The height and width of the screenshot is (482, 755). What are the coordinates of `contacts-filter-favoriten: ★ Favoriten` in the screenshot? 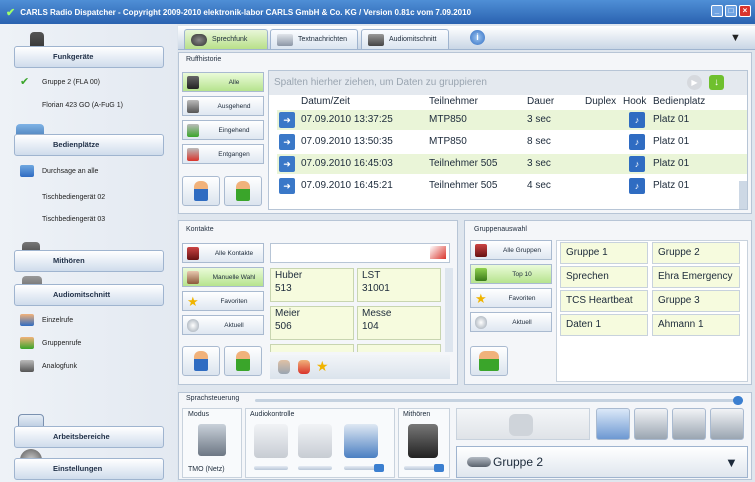 It's located at (223, 301).